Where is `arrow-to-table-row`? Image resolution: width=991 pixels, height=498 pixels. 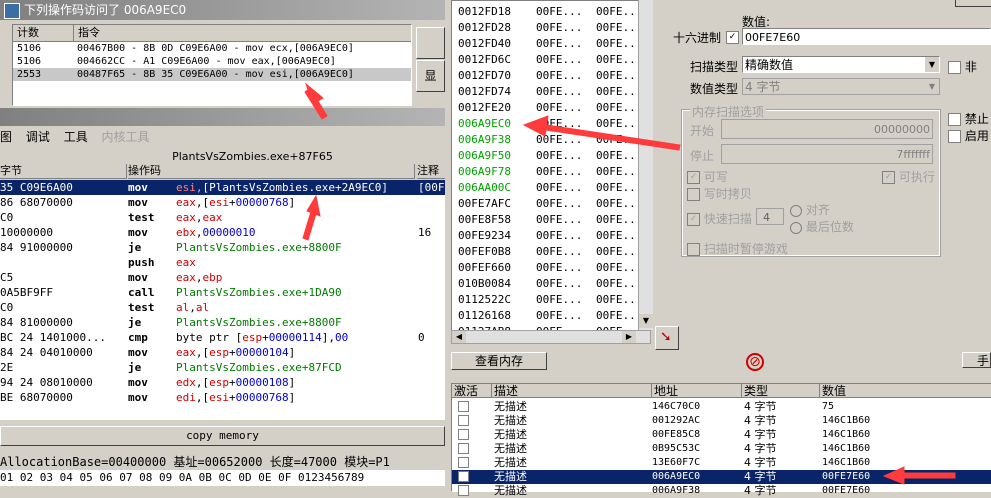
arrow-to-table-row is located at coordinates (927, 475).